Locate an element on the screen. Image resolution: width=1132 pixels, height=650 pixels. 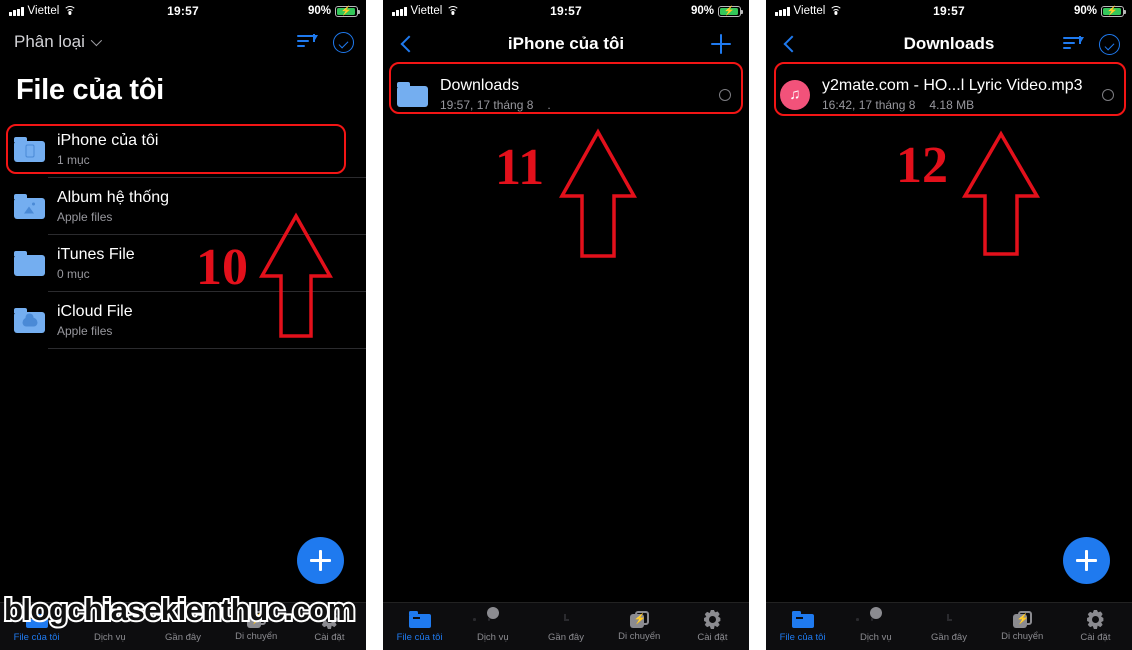
page-title: File của tôi is located at coordinates (90, 90).